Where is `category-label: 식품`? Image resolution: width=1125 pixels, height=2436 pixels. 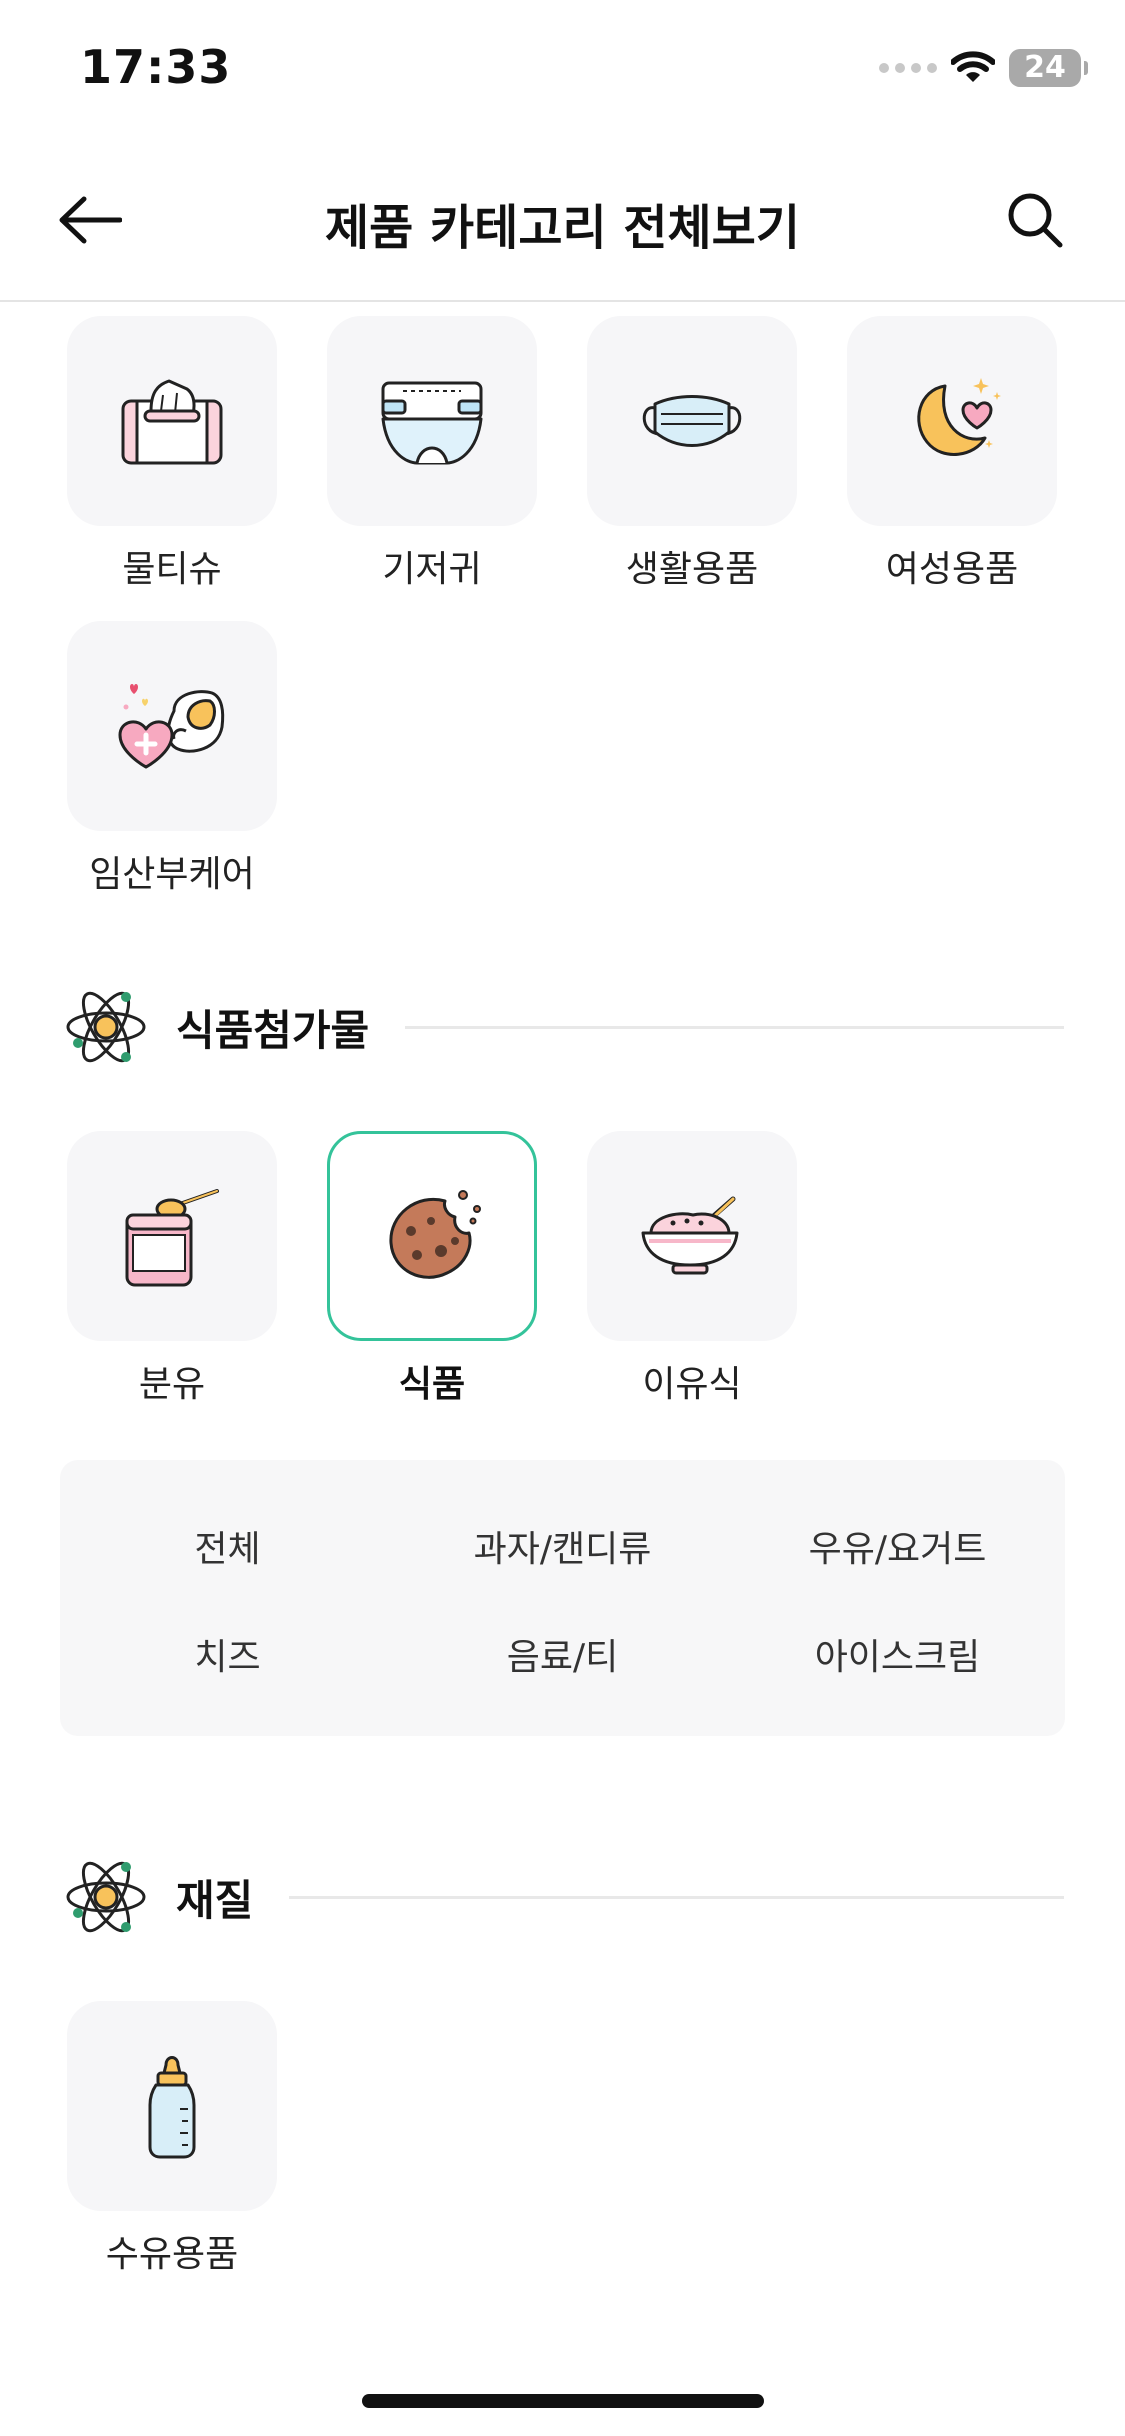
category-label: 식품 is located at coordinates (432, 1384).